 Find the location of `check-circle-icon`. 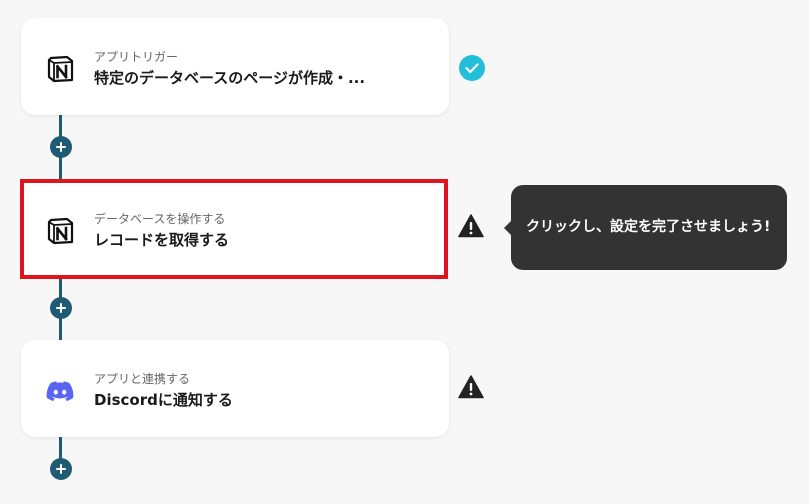

check-circle-icon is located at coordinates (472, 68).